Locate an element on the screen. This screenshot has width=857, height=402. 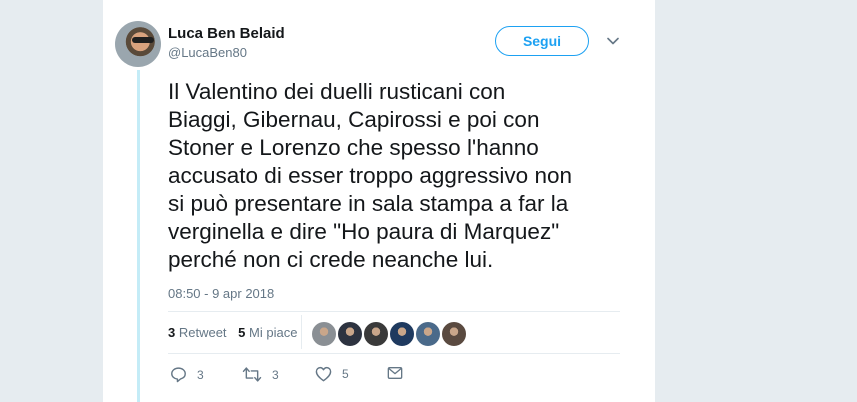
retweet-stat: 3 Retweet is located at coordinates (197, 332).